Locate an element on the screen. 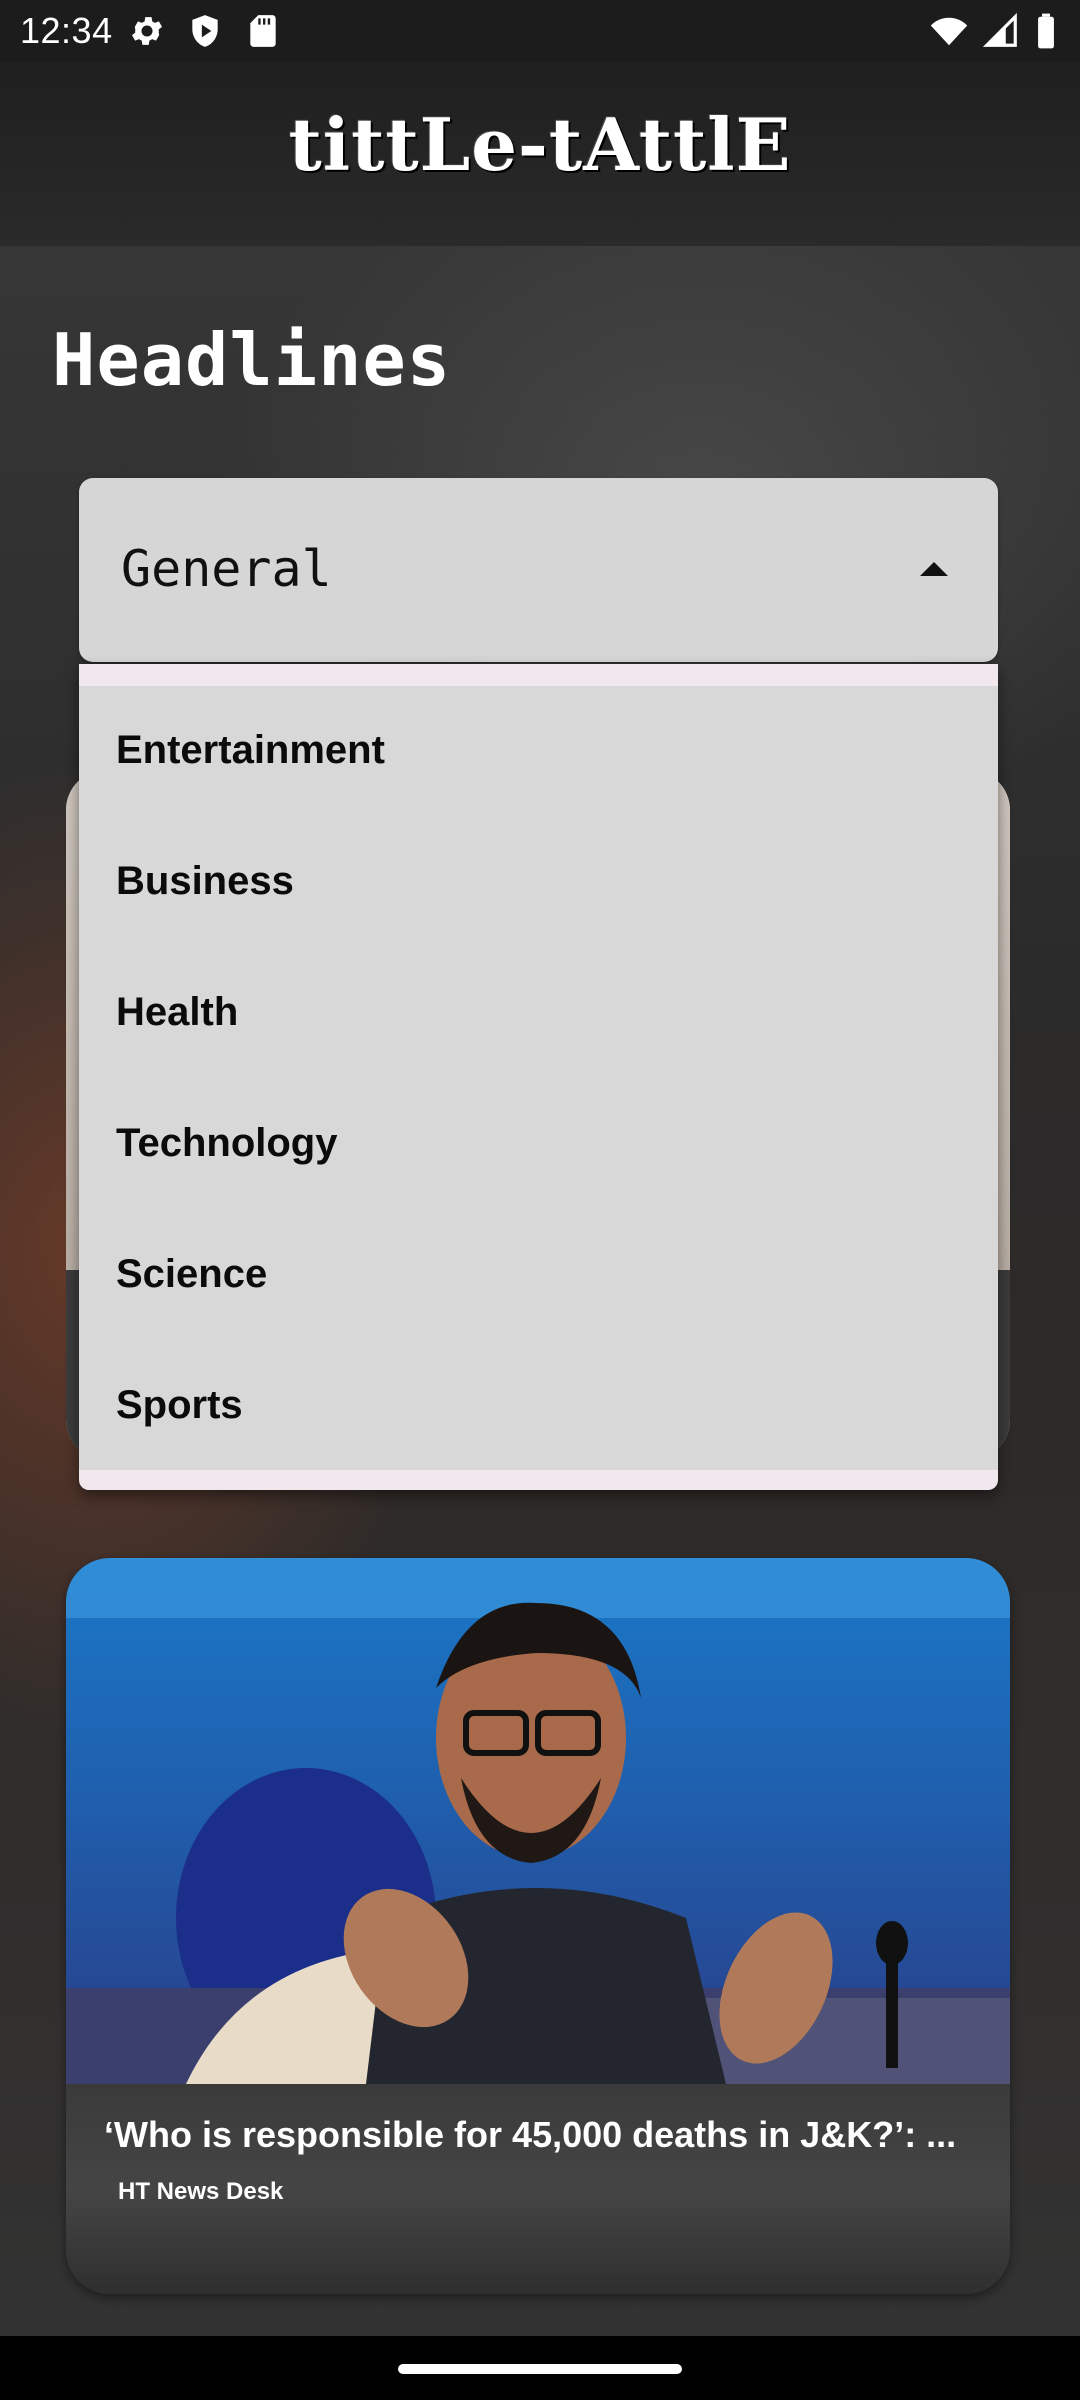 The width and height of the screenshot is (1080, 2400). menu-item-entertainment: Entertainment is located at coordinates (538, 751).